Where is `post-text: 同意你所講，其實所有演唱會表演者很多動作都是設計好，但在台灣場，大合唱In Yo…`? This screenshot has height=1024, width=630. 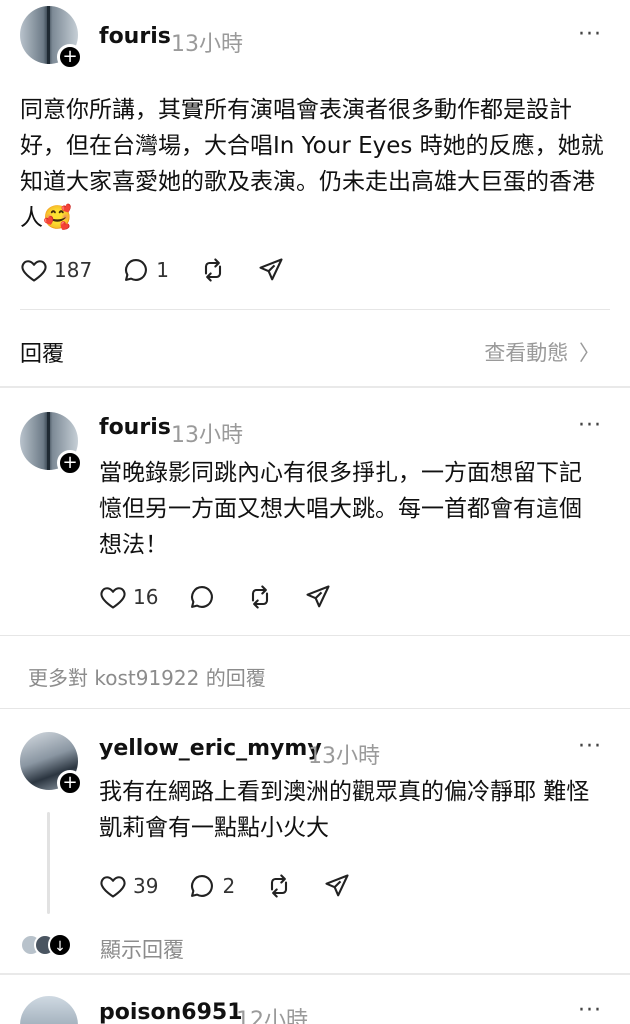
post-text: 同意你所講，其實所有演唱會表演者很多動作都是設計好，但在台灣場，大合唱In Yo… is located at coordinates (312, 164).